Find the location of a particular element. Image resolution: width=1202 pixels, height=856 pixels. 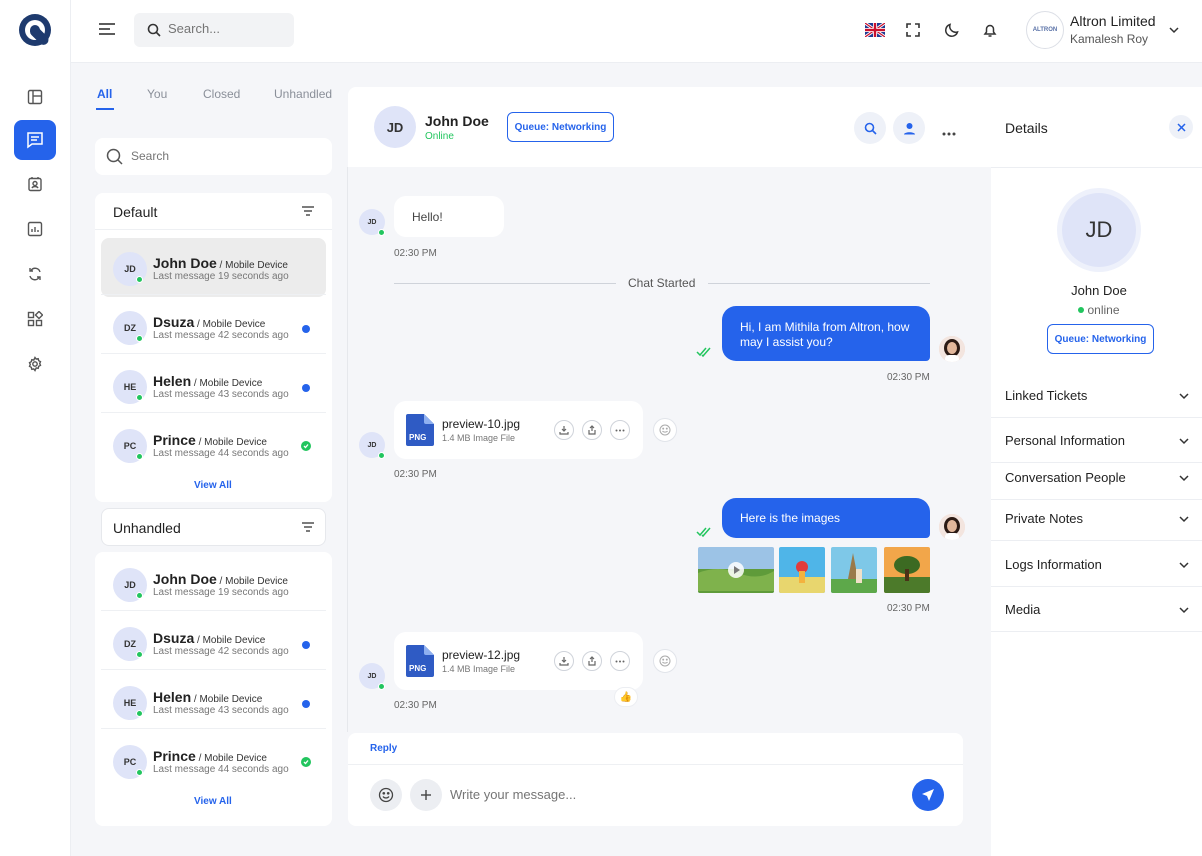

details-name: John Doe is located at coordinates (1099, 290).